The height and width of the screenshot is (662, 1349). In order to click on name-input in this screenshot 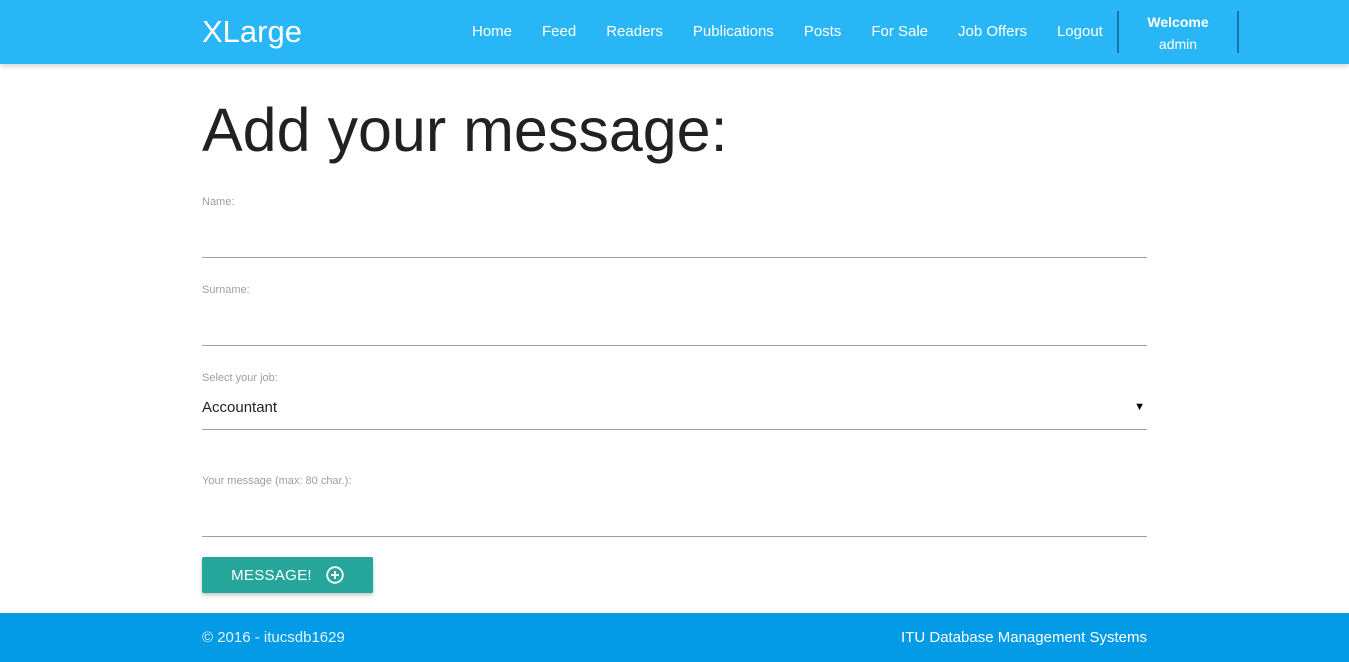, I will do `click(674, 233)`.